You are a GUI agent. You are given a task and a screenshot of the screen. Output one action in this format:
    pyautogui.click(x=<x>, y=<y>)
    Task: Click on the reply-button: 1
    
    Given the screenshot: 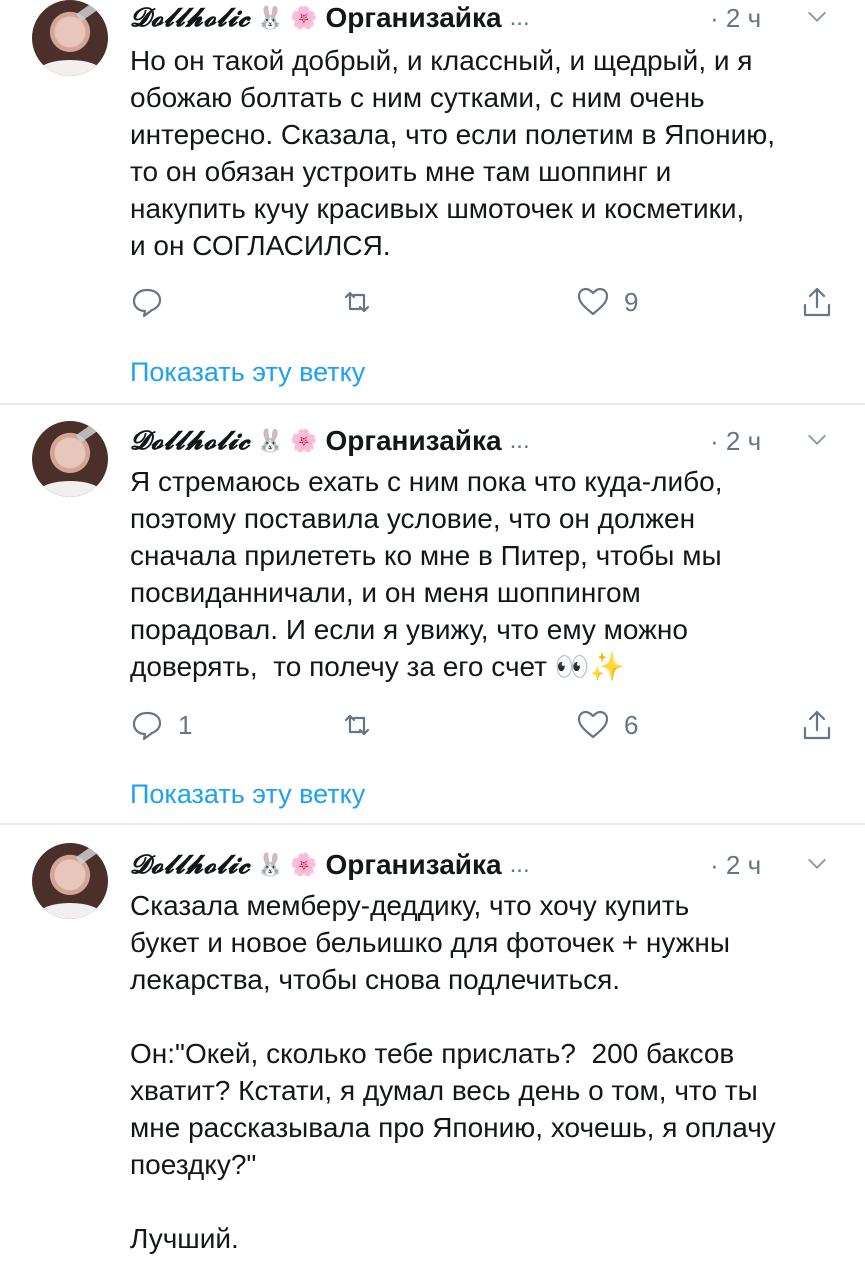 What is the action you would take?
    pyautogui.click(x=161, y=725)
    